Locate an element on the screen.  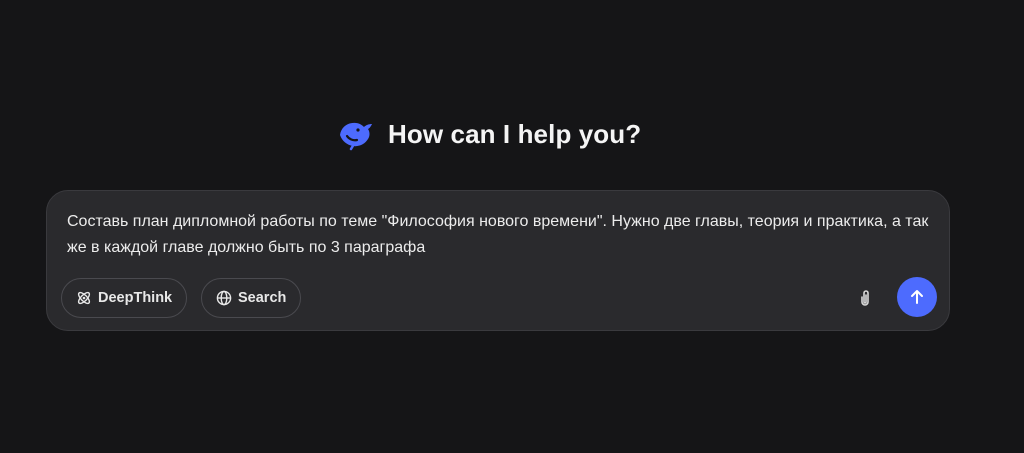
greeting-title: How can I help you? is located at coordinates (515, 134).